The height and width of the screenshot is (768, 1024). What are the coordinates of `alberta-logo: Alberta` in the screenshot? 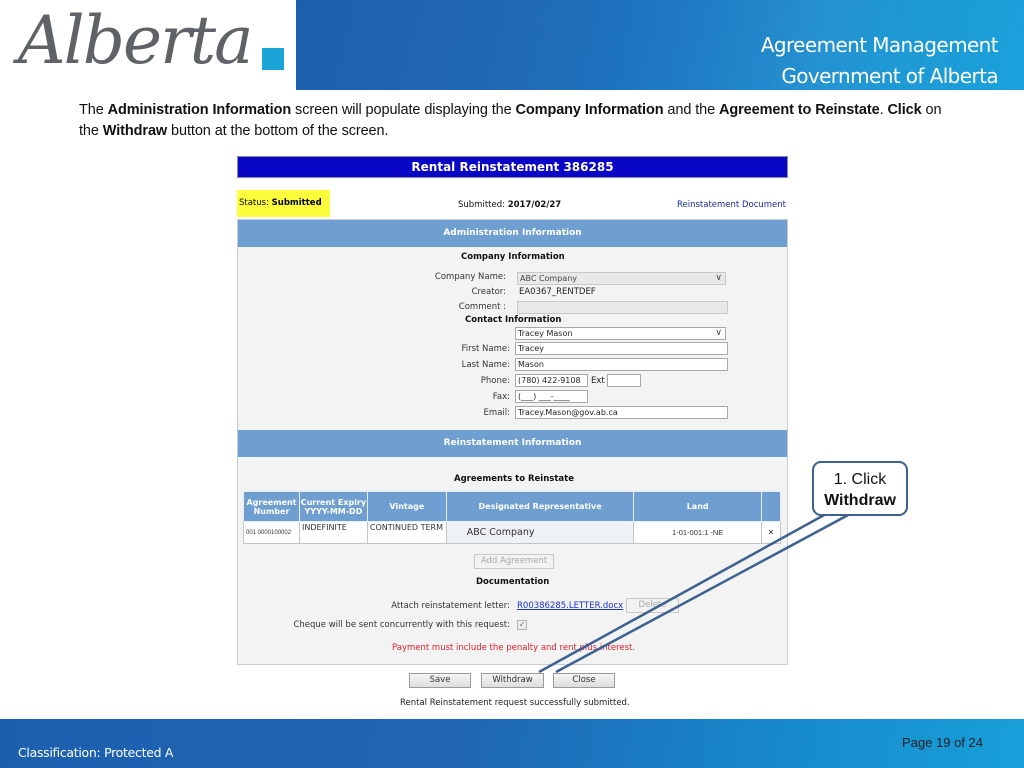 It's located at (148, 45).